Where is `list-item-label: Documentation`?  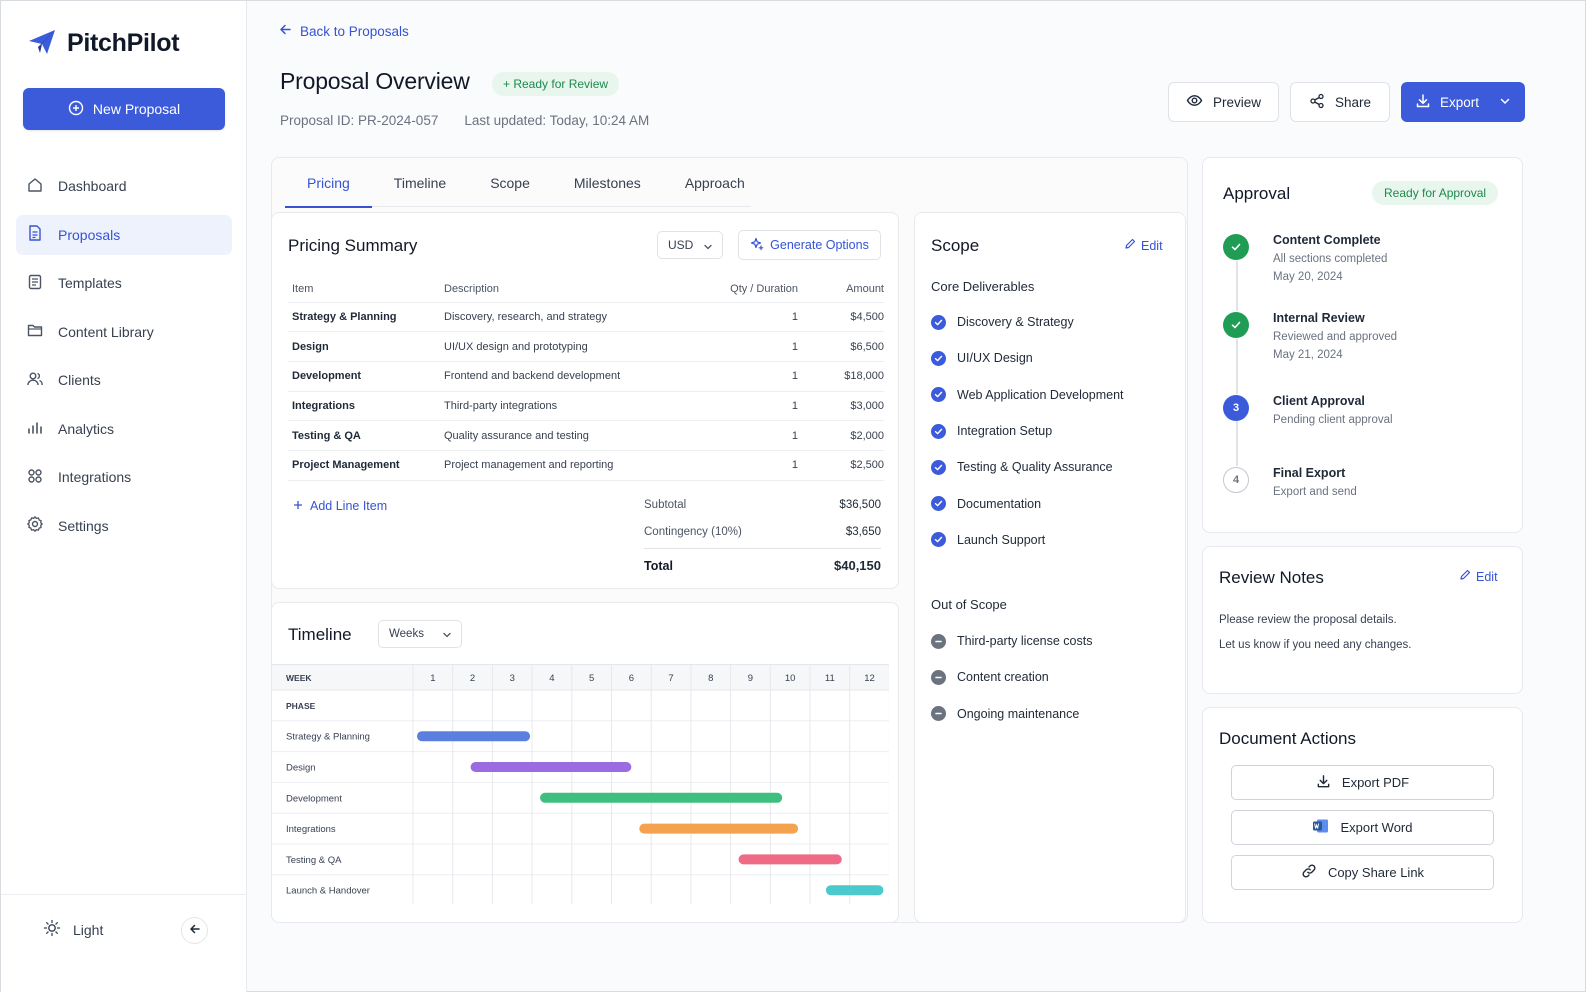
list-item-label: Documentation is located at coordinates (999, 503).